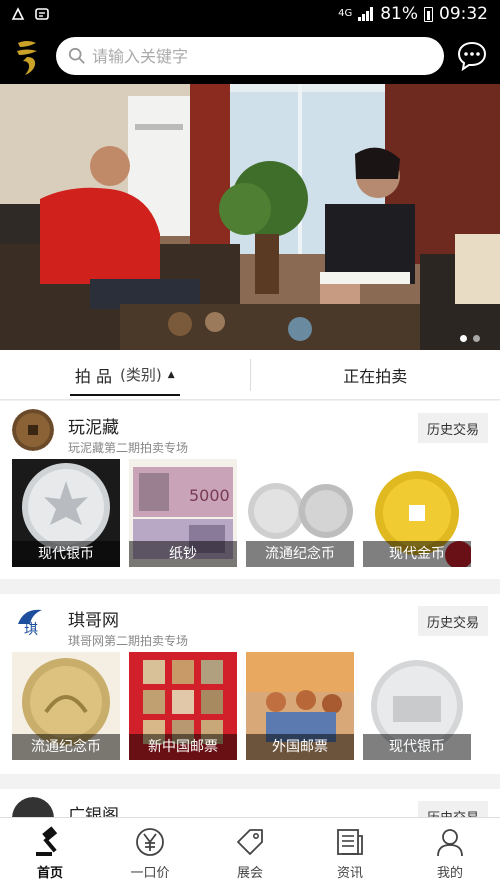  Describe the element at coordinates (472, 56) in the screenshot. I see `chat-icon` at that location.